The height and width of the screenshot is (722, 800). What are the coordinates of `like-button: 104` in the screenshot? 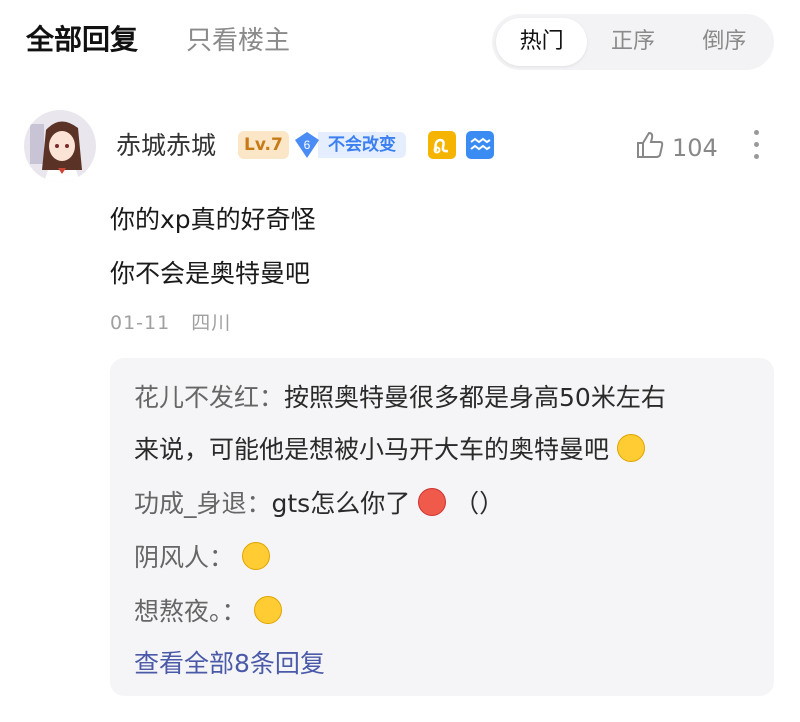 It's located at (676, 148).